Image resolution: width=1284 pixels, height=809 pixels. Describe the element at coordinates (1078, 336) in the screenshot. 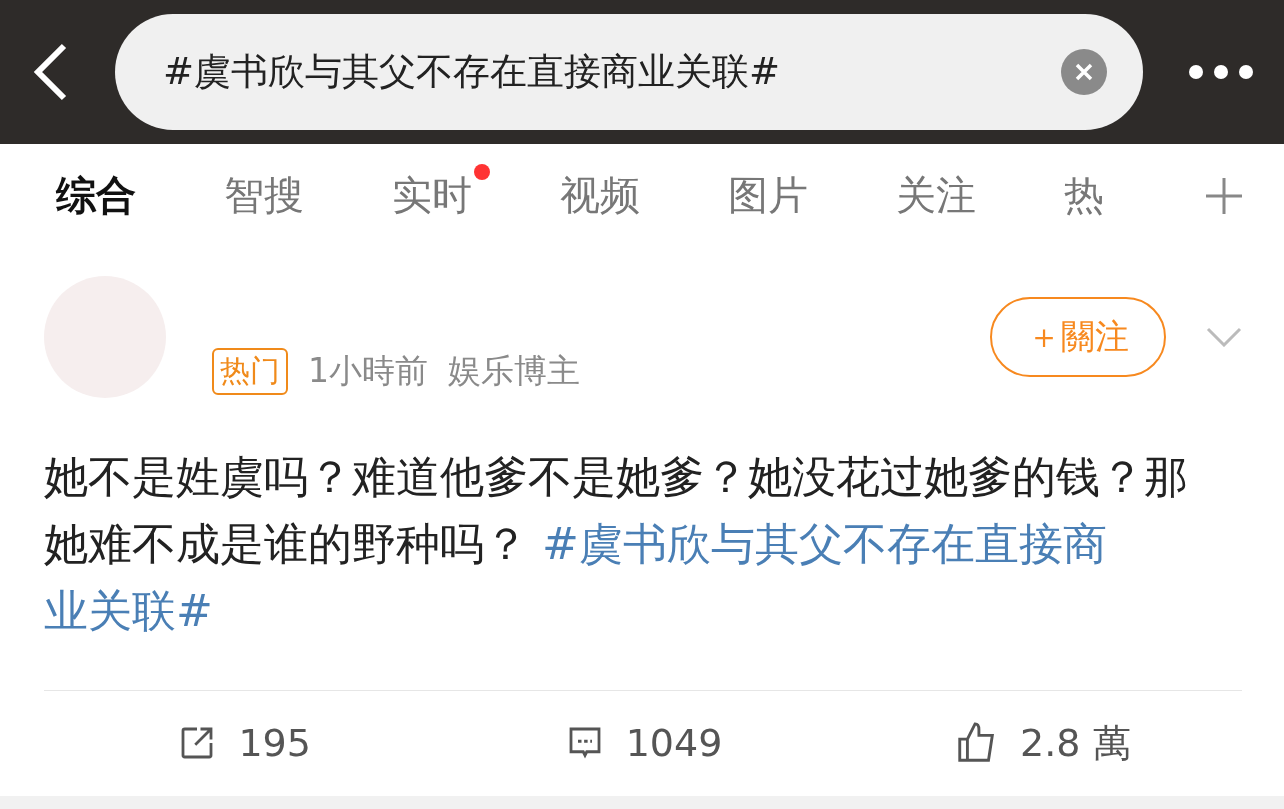

I see `follow-button: ＋關注` at that location.